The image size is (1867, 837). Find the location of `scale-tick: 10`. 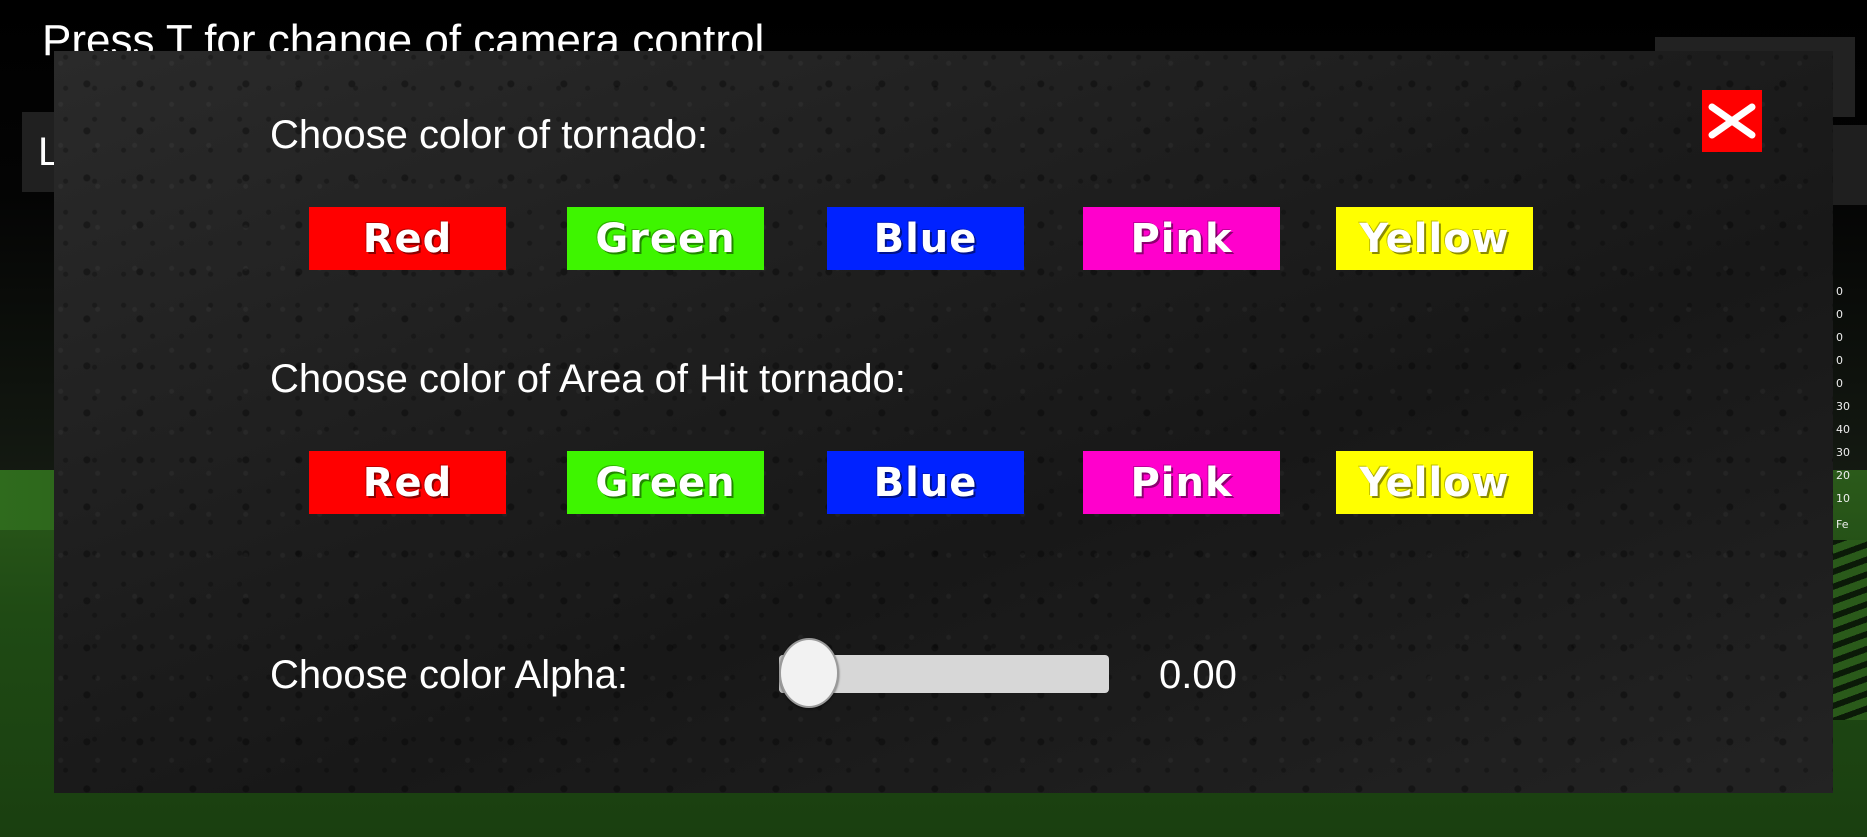

scale-tick: 10 is located at coordinates (1843, 498).